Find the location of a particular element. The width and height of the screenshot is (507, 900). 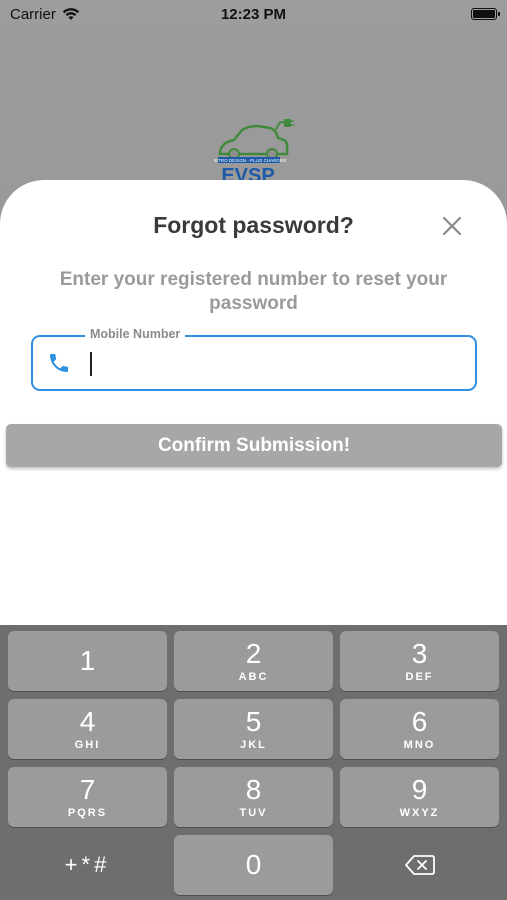

status-time: 12:23 PM is located at coordinates (253, 14).